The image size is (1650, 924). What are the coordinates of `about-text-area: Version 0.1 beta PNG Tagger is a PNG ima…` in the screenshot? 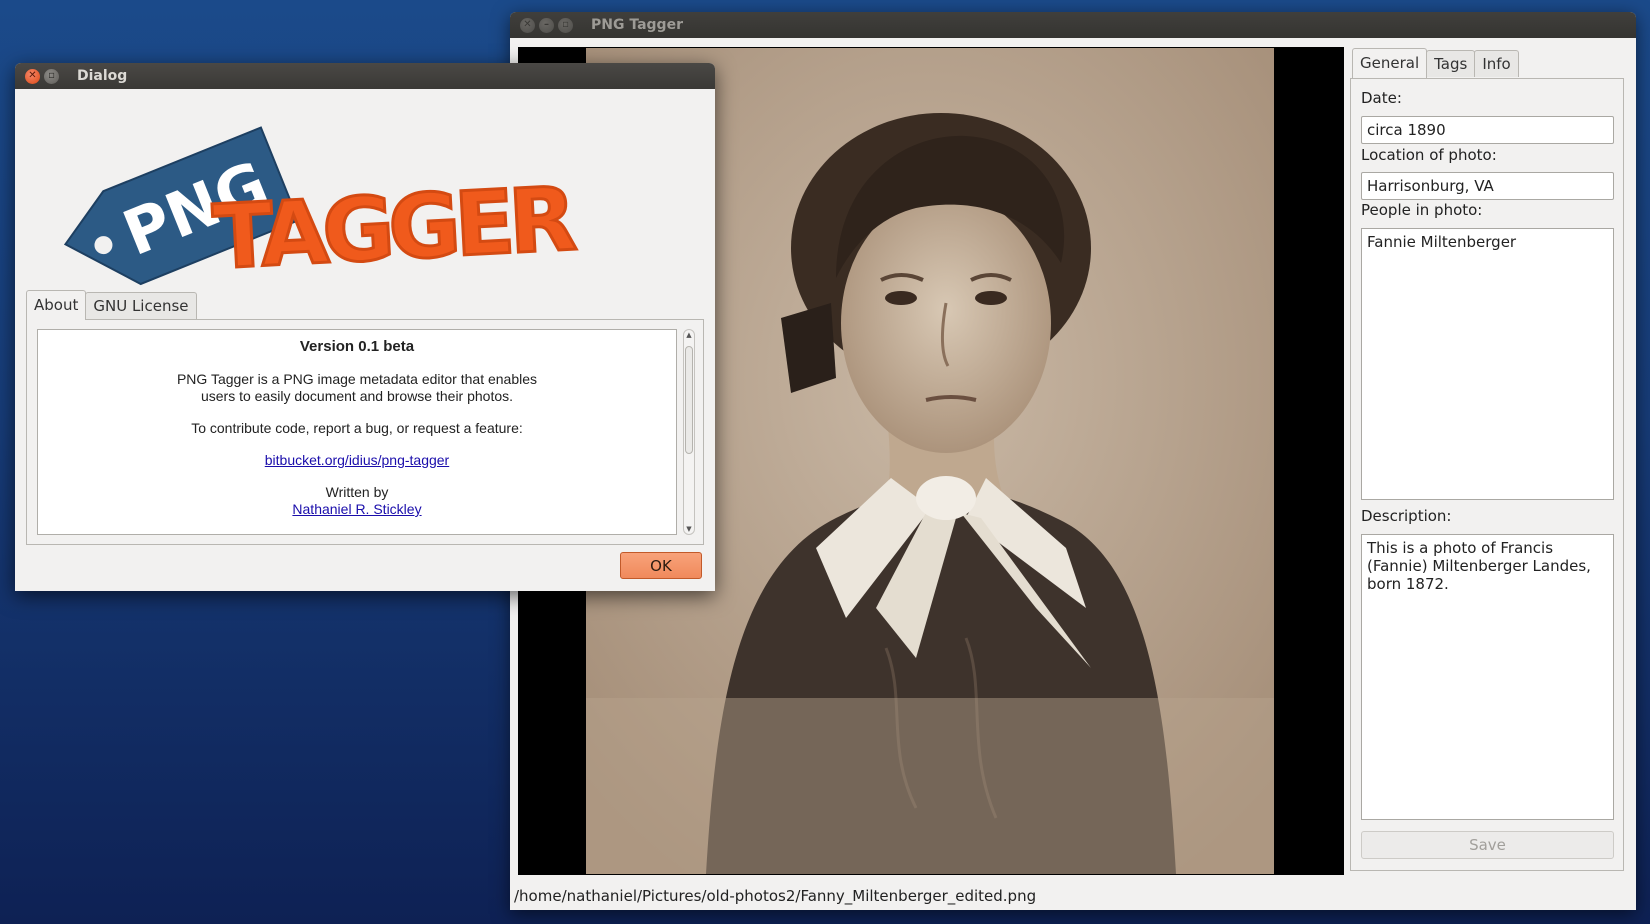 It's located at (357, 432).